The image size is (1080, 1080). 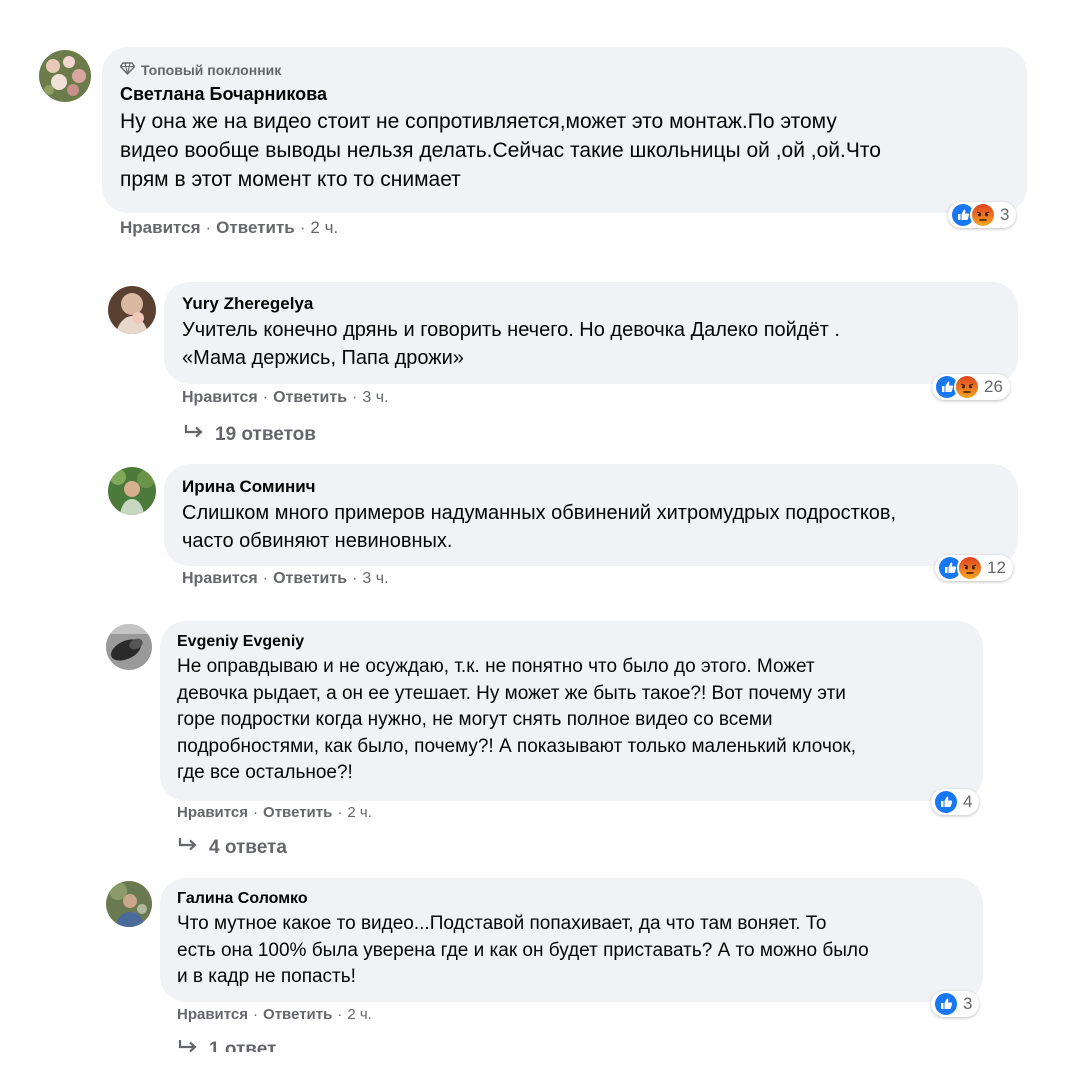 I want to click on replies-label: 1 ответ, so click(x=243, y=1046).